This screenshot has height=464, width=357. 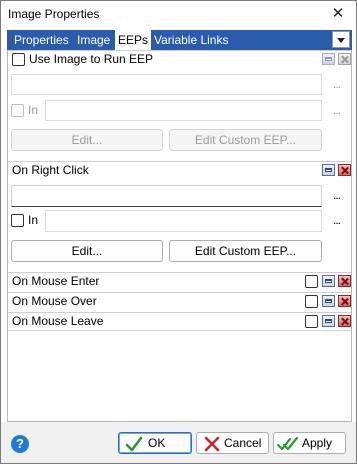 What do you see at coordinates (341, 39) in the screenshot?
I see `tab-dropdown-button` at bounding box center [341, 39].